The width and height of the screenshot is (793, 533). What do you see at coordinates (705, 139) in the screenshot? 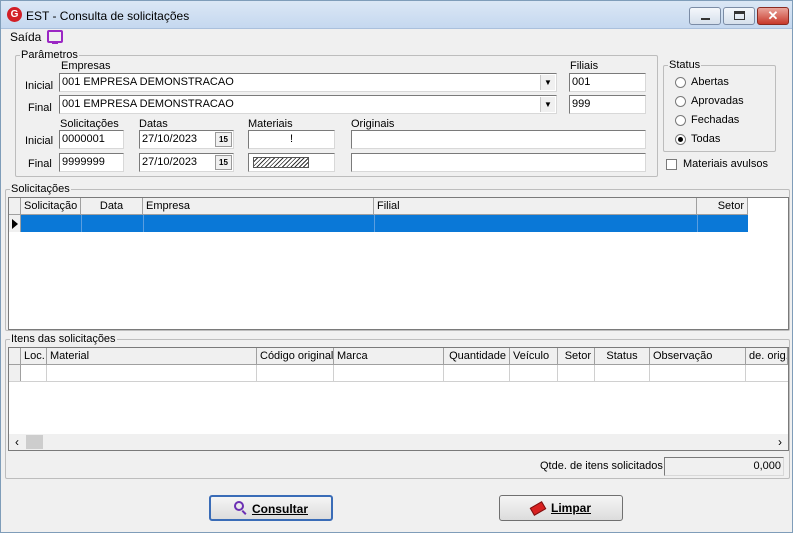
I see `status-todas-label: Todas` at bounding box center [705, 139].